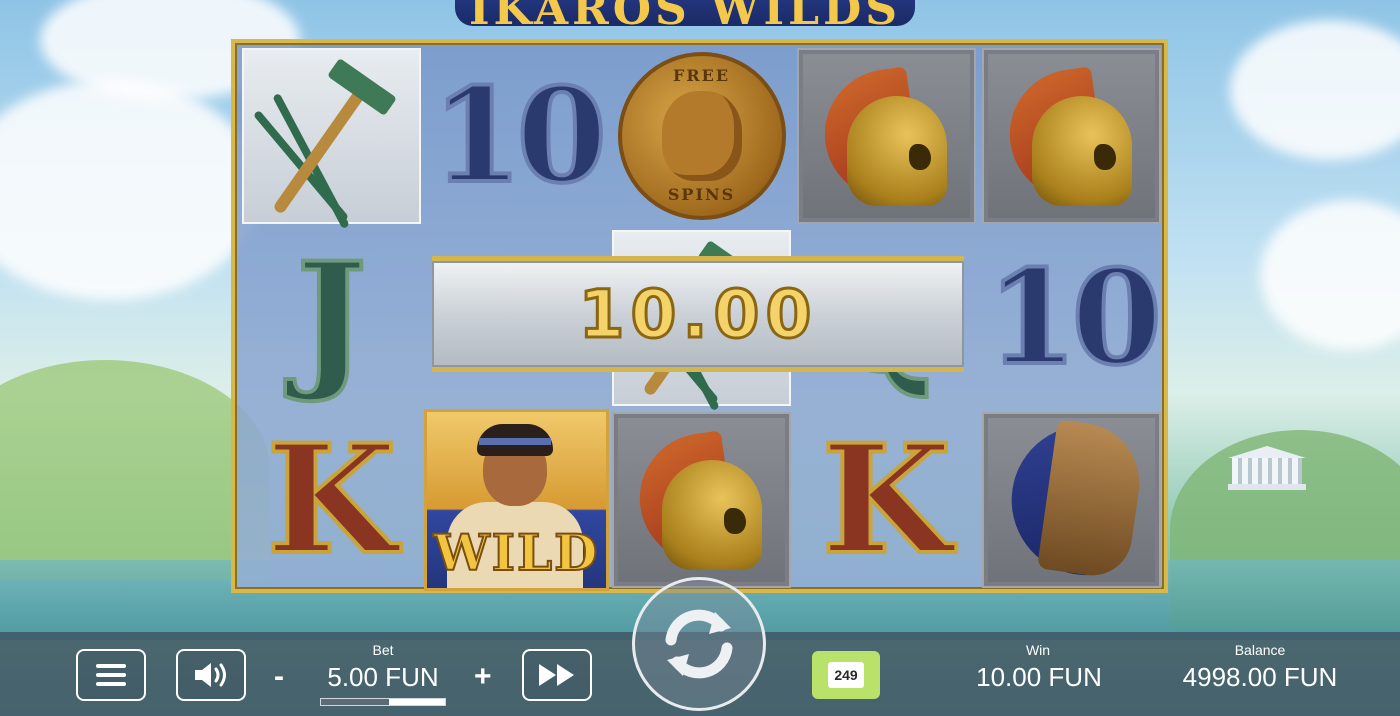 The image size is (1400, 716). I want to click on fast-forward-icon, so click(556, 675).